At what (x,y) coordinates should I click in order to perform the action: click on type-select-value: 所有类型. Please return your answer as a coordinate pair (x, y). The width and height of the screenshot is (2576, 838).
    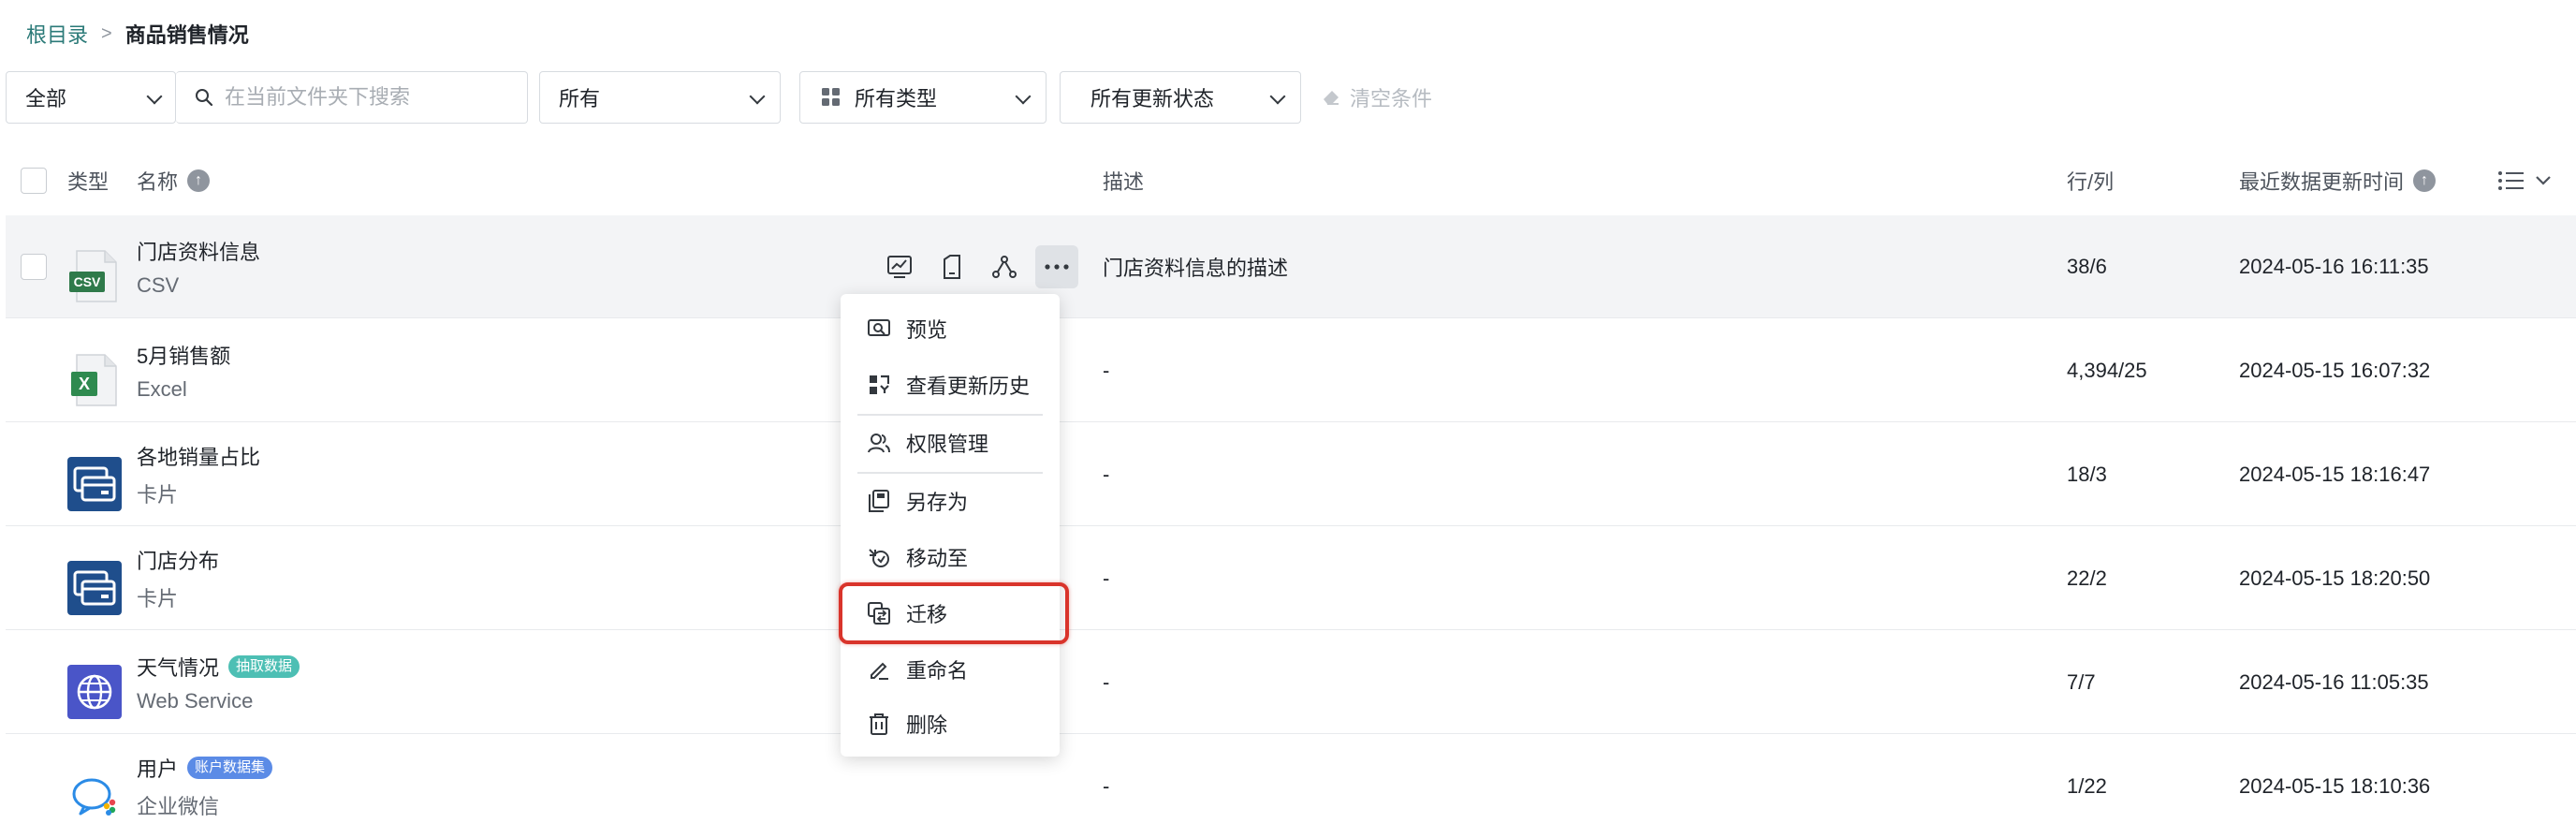
    Looking at the image, I should click on (896, 98).